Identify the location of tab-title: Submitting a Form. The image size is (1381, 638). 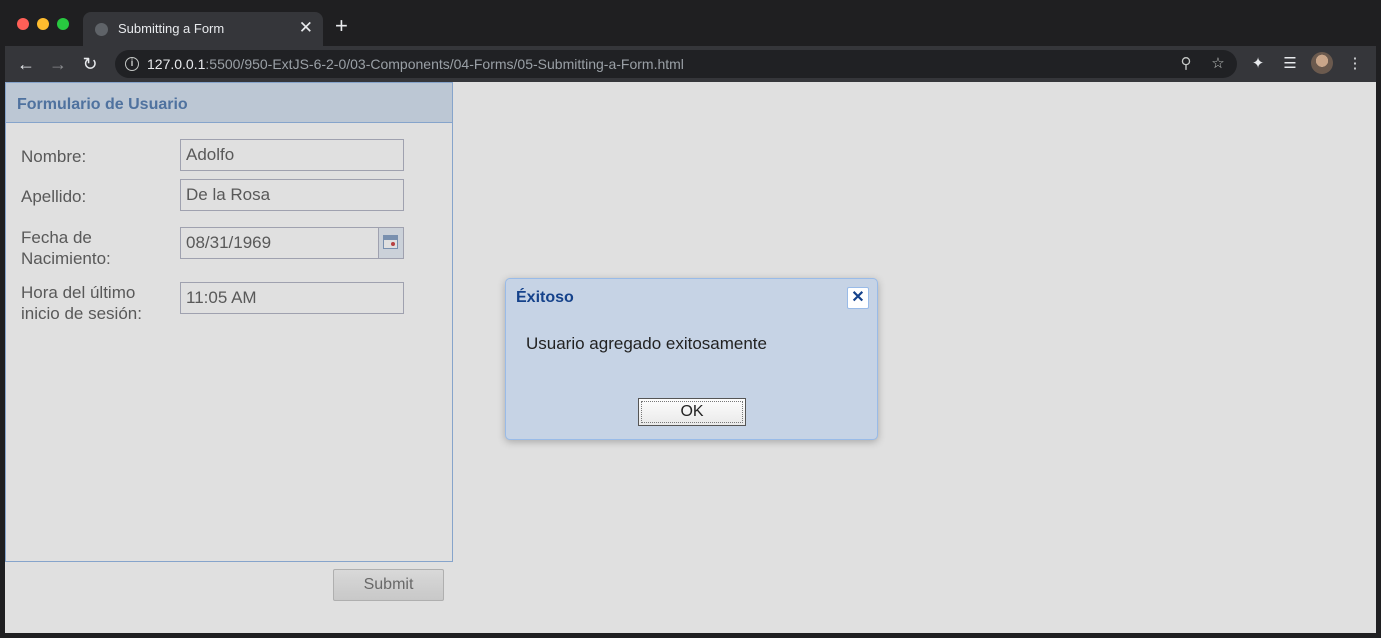
(171, 28).